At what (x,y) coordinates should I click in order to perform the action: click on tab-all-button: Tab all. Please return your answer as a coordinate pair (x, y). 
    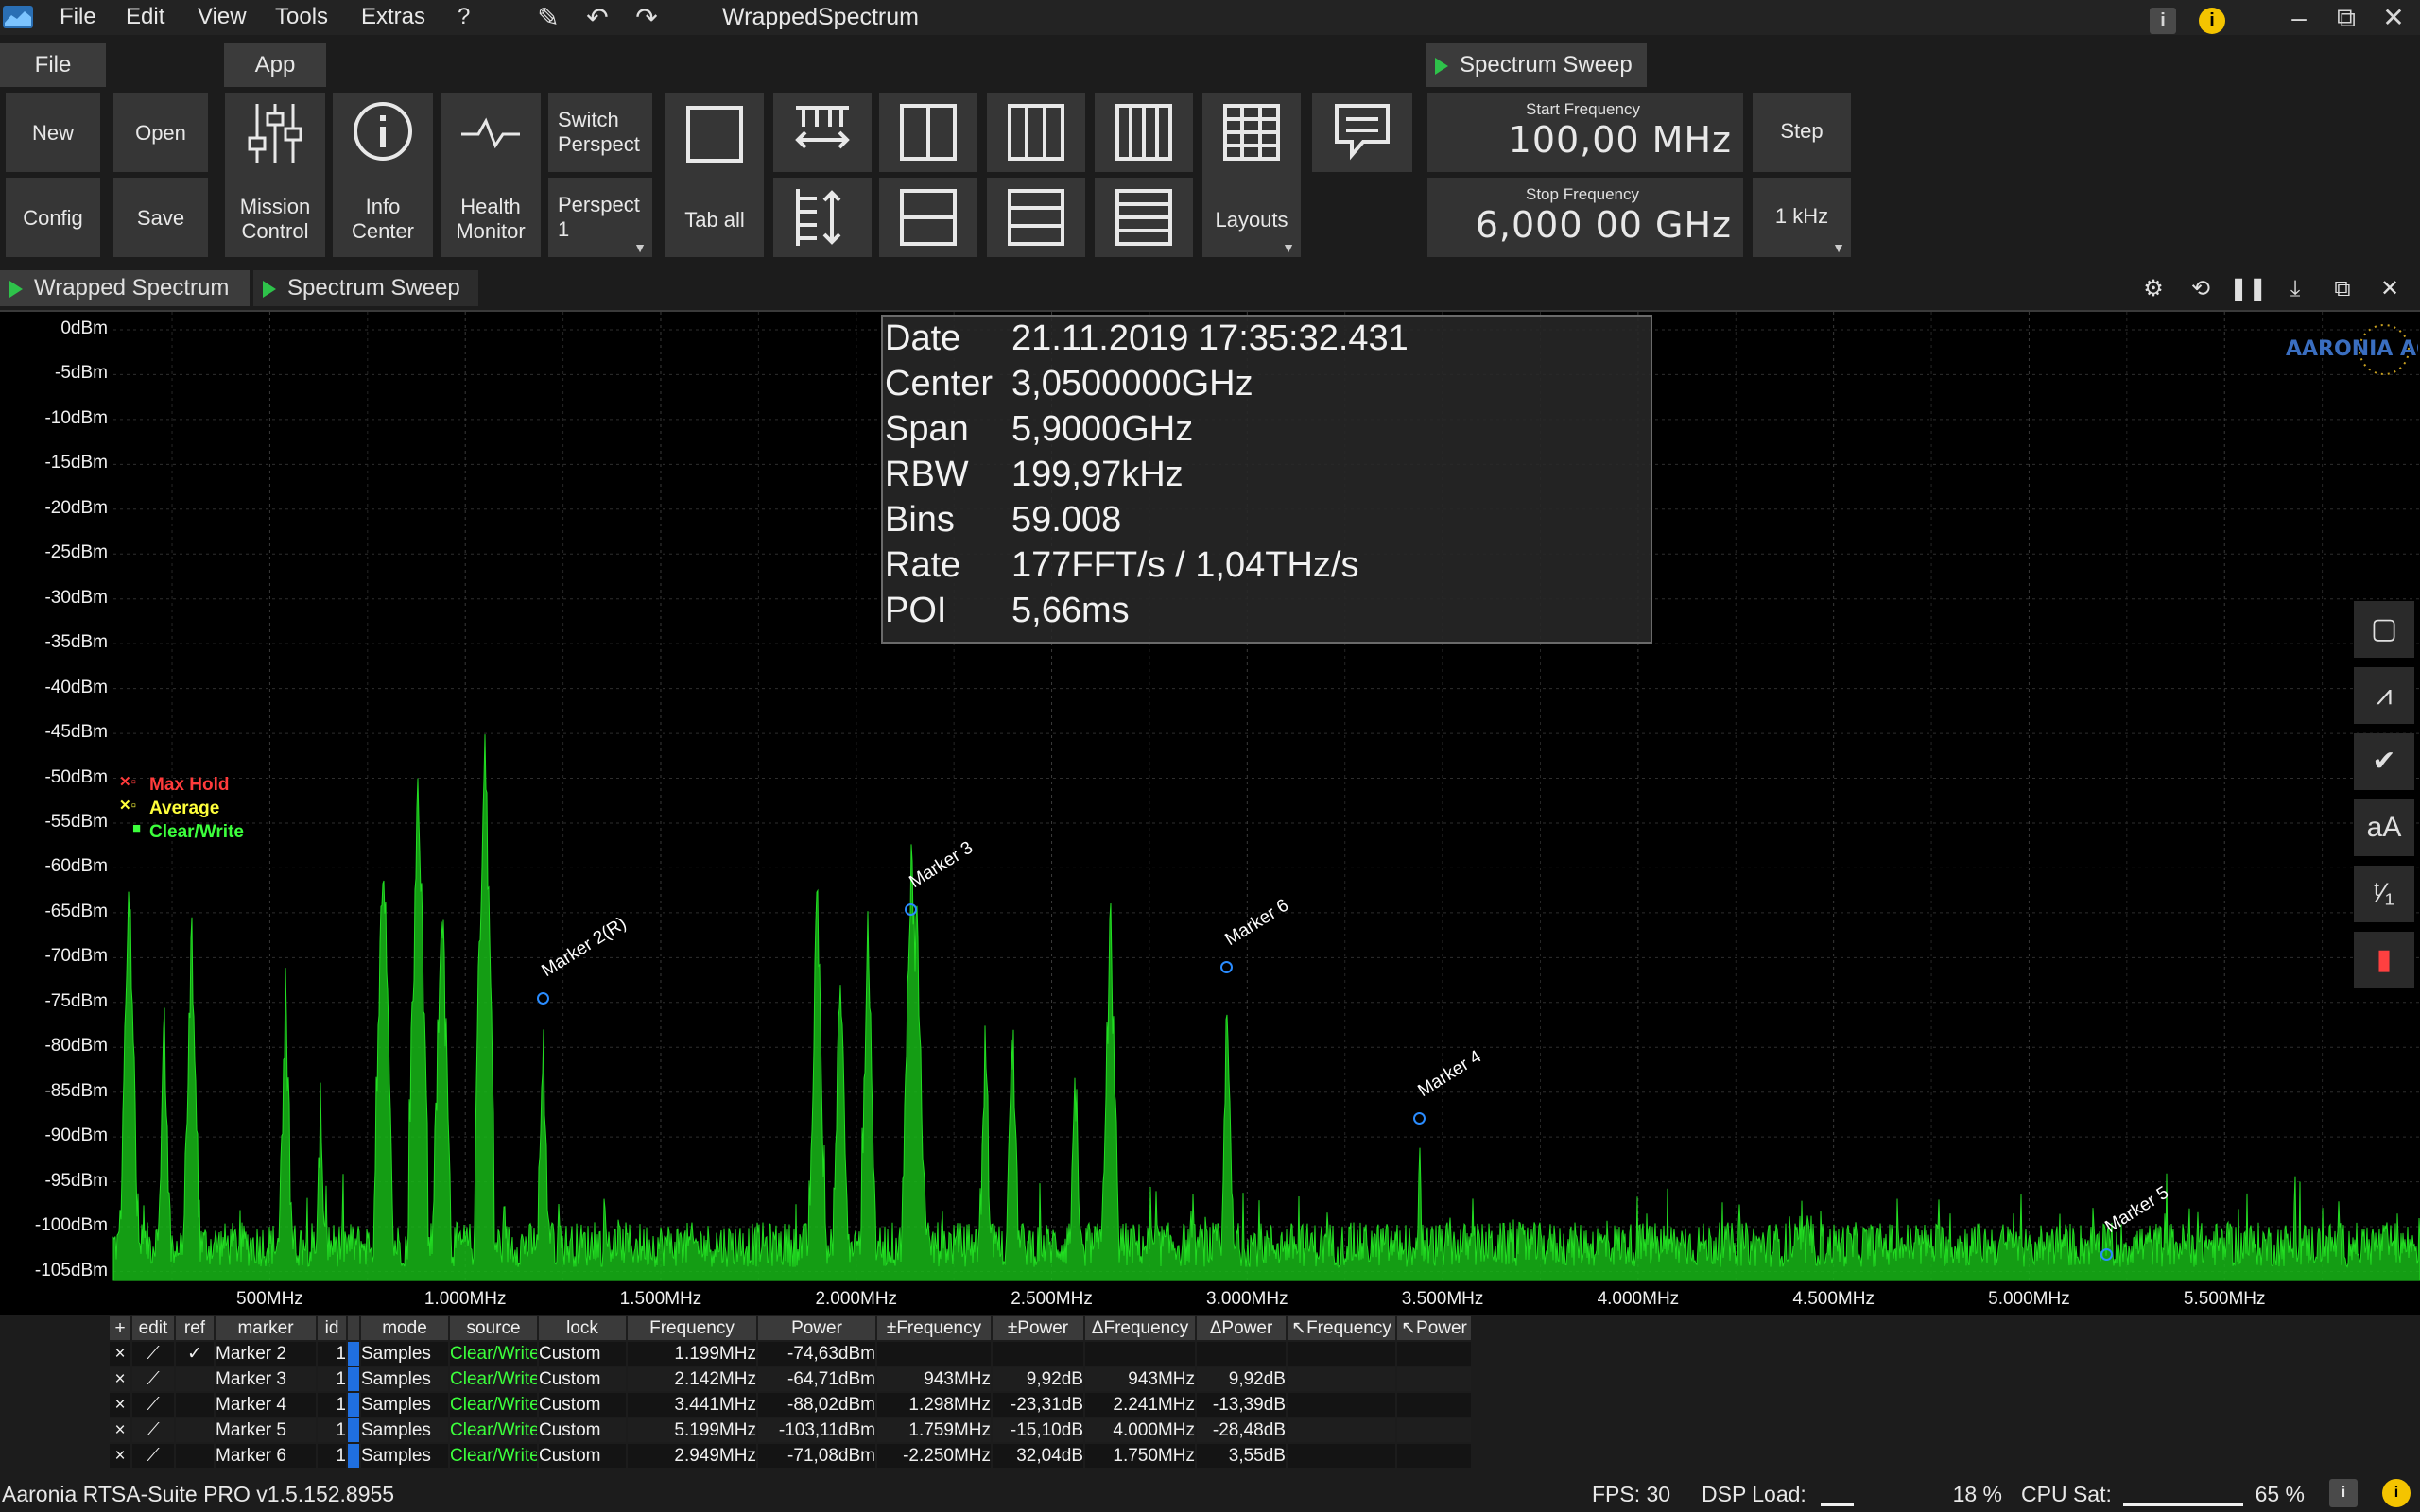
    Looking at the image, I should click on (715, 175).